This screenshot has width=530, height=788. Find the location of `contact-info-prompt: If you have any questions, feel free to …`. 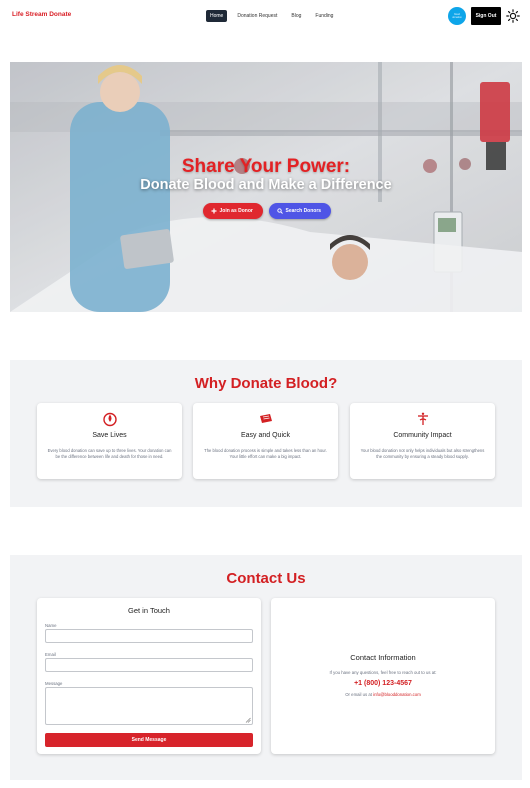

contact-info-prompt: If you have any questions, feel free to … is located at coordinates (383, 672).